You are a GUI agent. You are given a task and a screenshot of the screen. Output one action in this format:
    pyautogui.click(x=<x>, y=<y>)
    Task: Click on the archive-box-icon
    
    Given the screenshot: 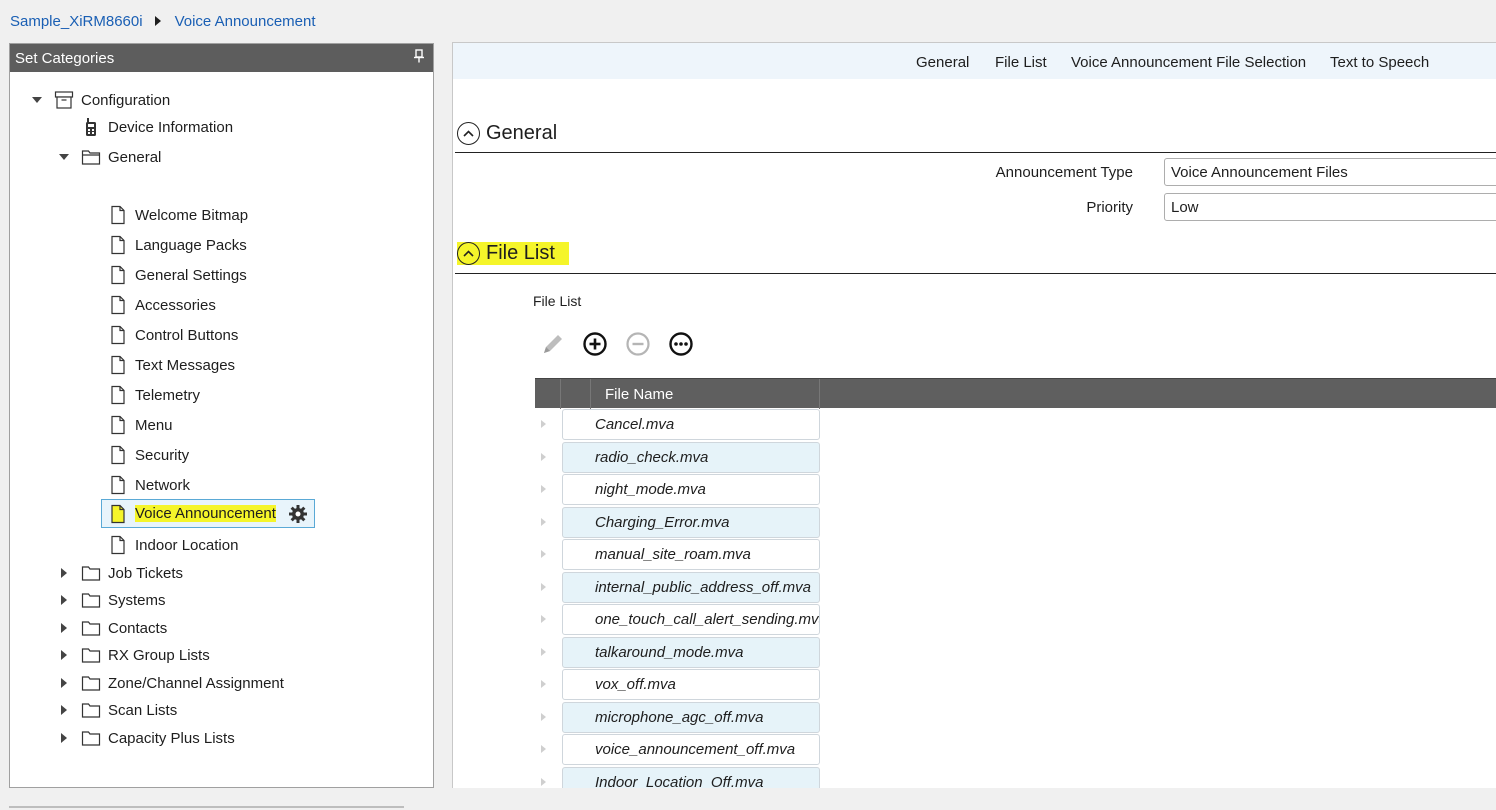 What is the action you would take?
    pyautogui.click(x=64, y=100)
    